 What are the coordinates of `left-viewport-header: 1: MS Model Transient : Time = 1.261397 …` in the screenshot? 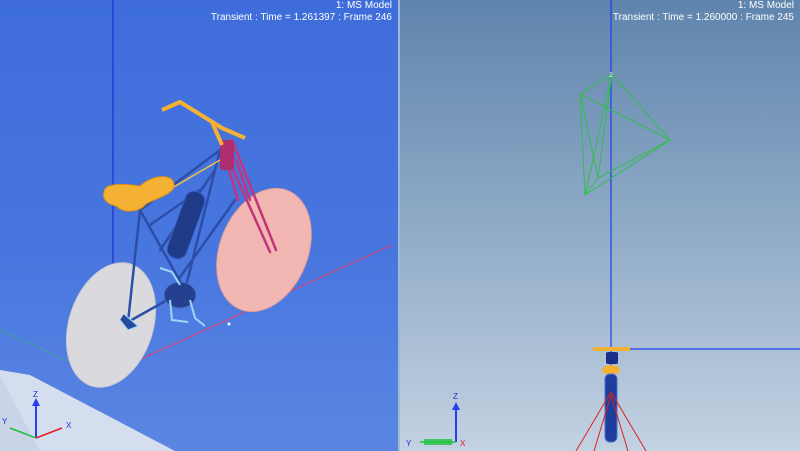 It's located at (301, 12).